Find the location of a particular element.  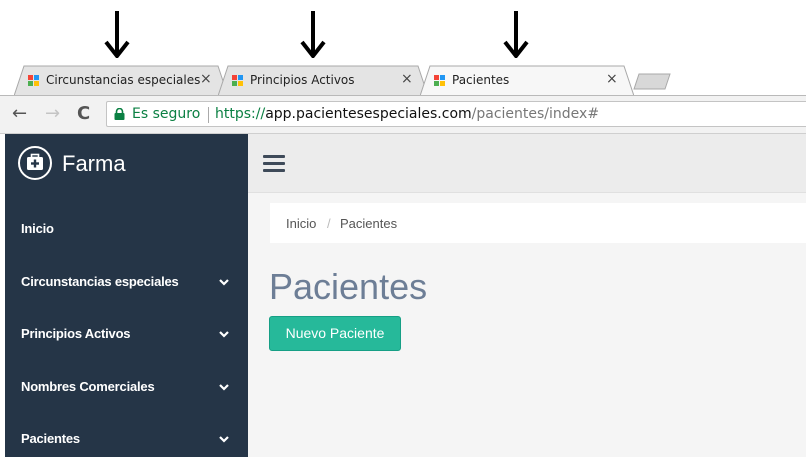

reload-icon: C is located at coordinates (83, 114).